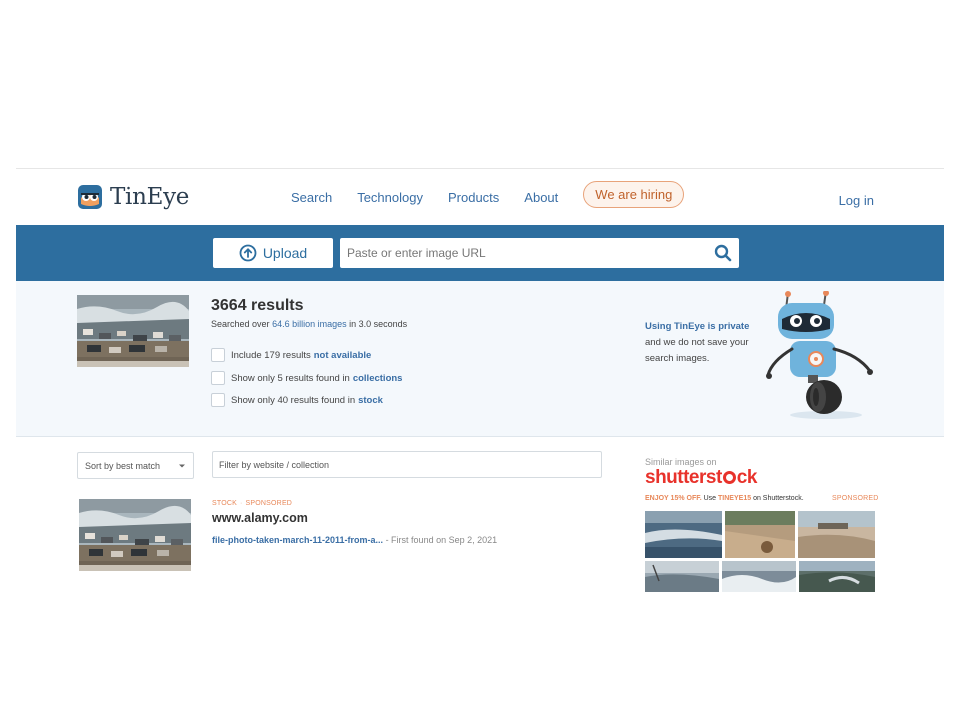 This screenshot has height=720, width=960. Describe the element at coordinates (747, 477) in the screenshot. I see `shutterstock-brand-part: ck` at that location.